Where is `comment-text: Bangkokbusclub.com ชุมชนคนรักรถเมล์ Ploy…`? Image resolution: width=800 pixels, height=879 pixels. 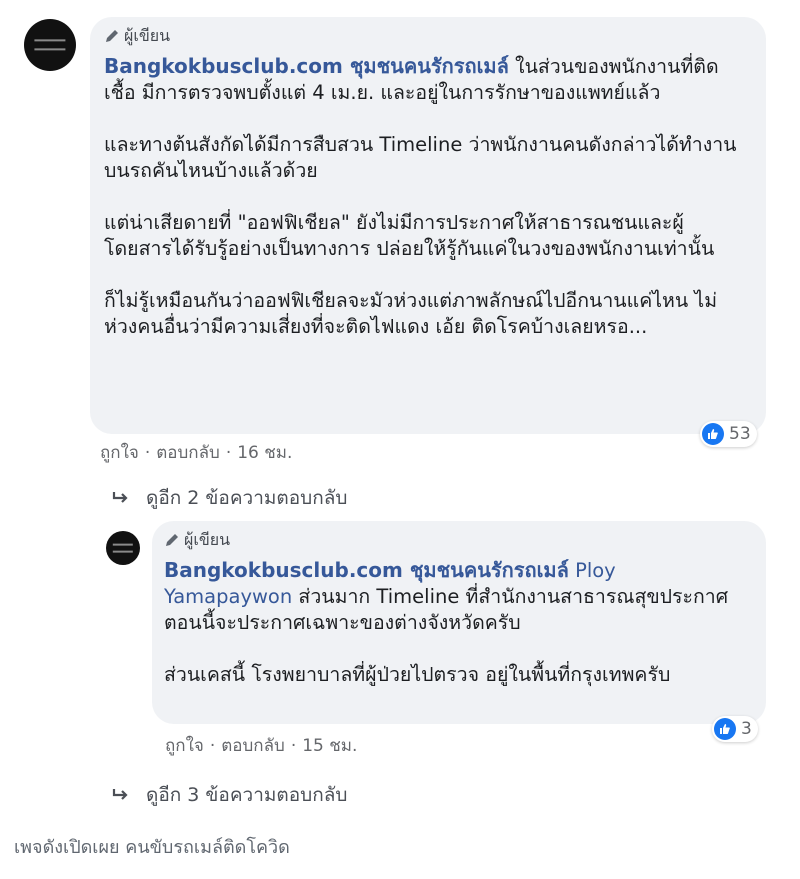
comment-text: Bangkokbusclub.com ชุมชนคนรักรถเมล์ Ploy… is located at coordinates (446, 596).